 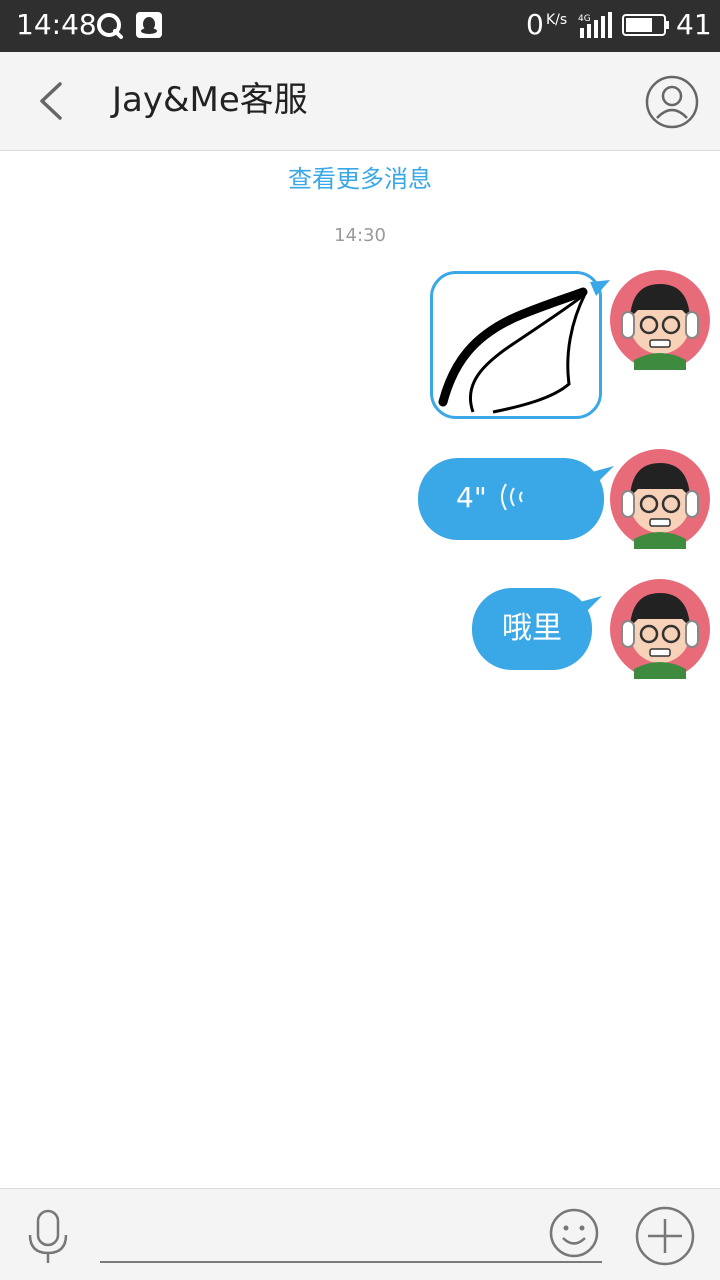 I want to click on plus-button, so click(x=665, y=1236).